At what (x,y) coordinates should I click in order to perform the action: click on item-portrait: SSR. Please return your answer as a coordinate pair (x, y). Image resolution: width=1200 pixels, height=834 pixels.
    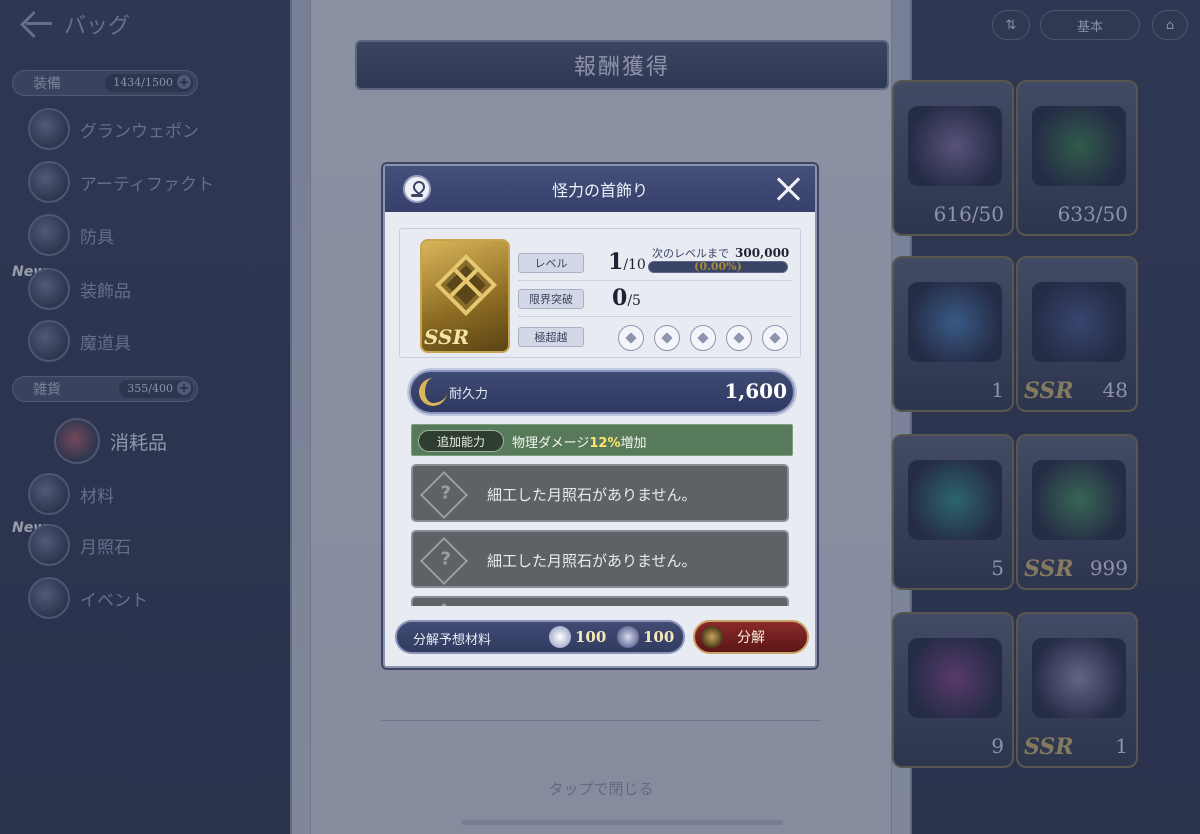
    Looking at the image, I should click on (465, 296).